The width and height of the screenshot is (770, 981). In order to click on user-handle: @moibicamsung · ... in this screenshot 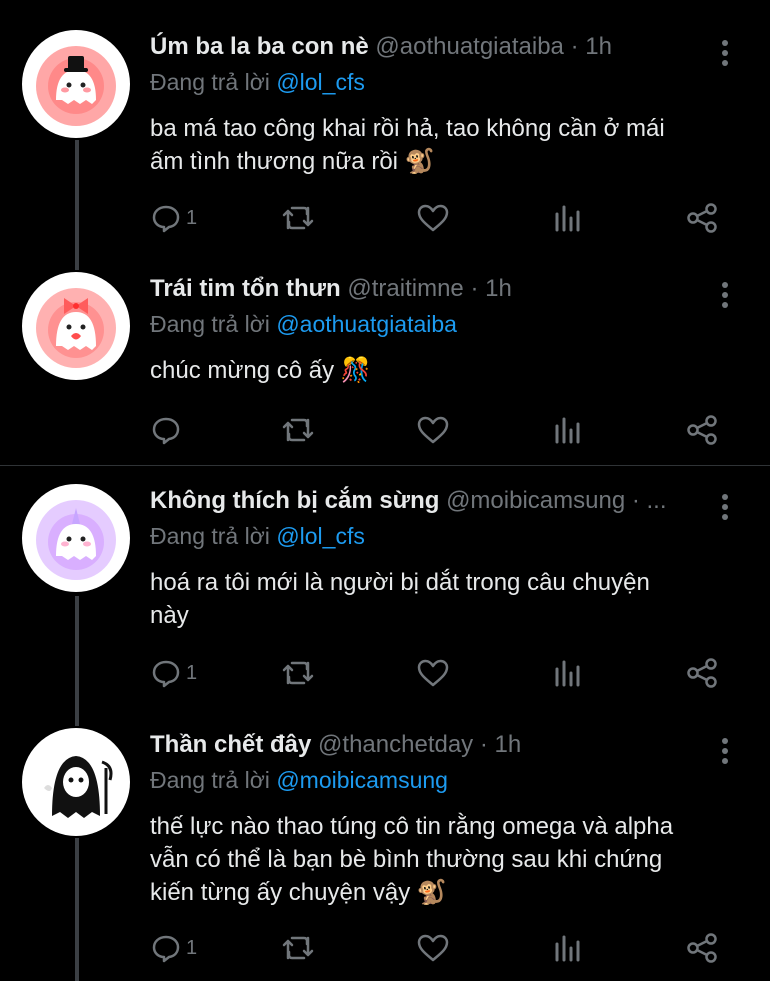, I will do `click(556, 500)`.